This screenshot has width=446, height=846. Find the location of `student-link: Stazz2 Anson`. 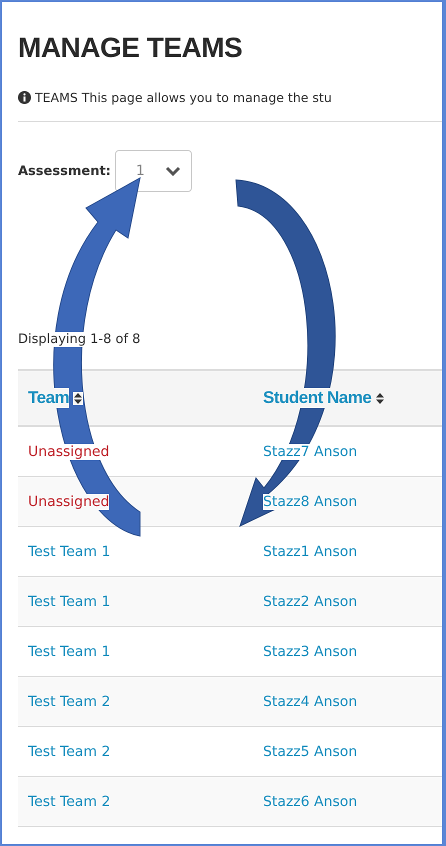

student-link: Stazz2 Anson is located at coordinates (310, 602).